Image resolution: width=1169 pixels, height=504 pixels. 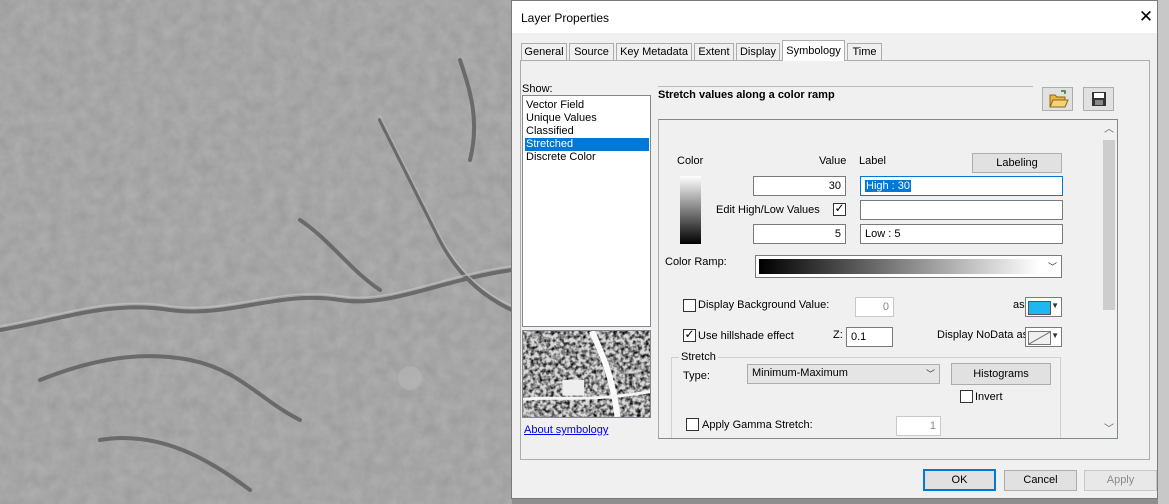 What do you see at coordinates (961, 234) in the screenshot?
I see `low-label-field: Low : 5` at bounding box center [961, 234].